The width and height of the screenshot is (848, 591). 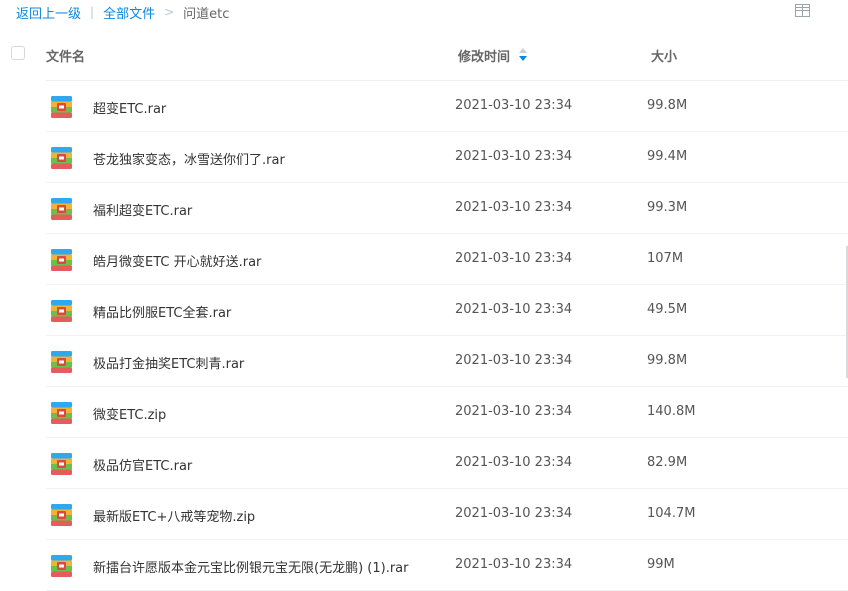 I want to click on file-name: 极品仿官ETC.rar, so click(x=142, y=464).